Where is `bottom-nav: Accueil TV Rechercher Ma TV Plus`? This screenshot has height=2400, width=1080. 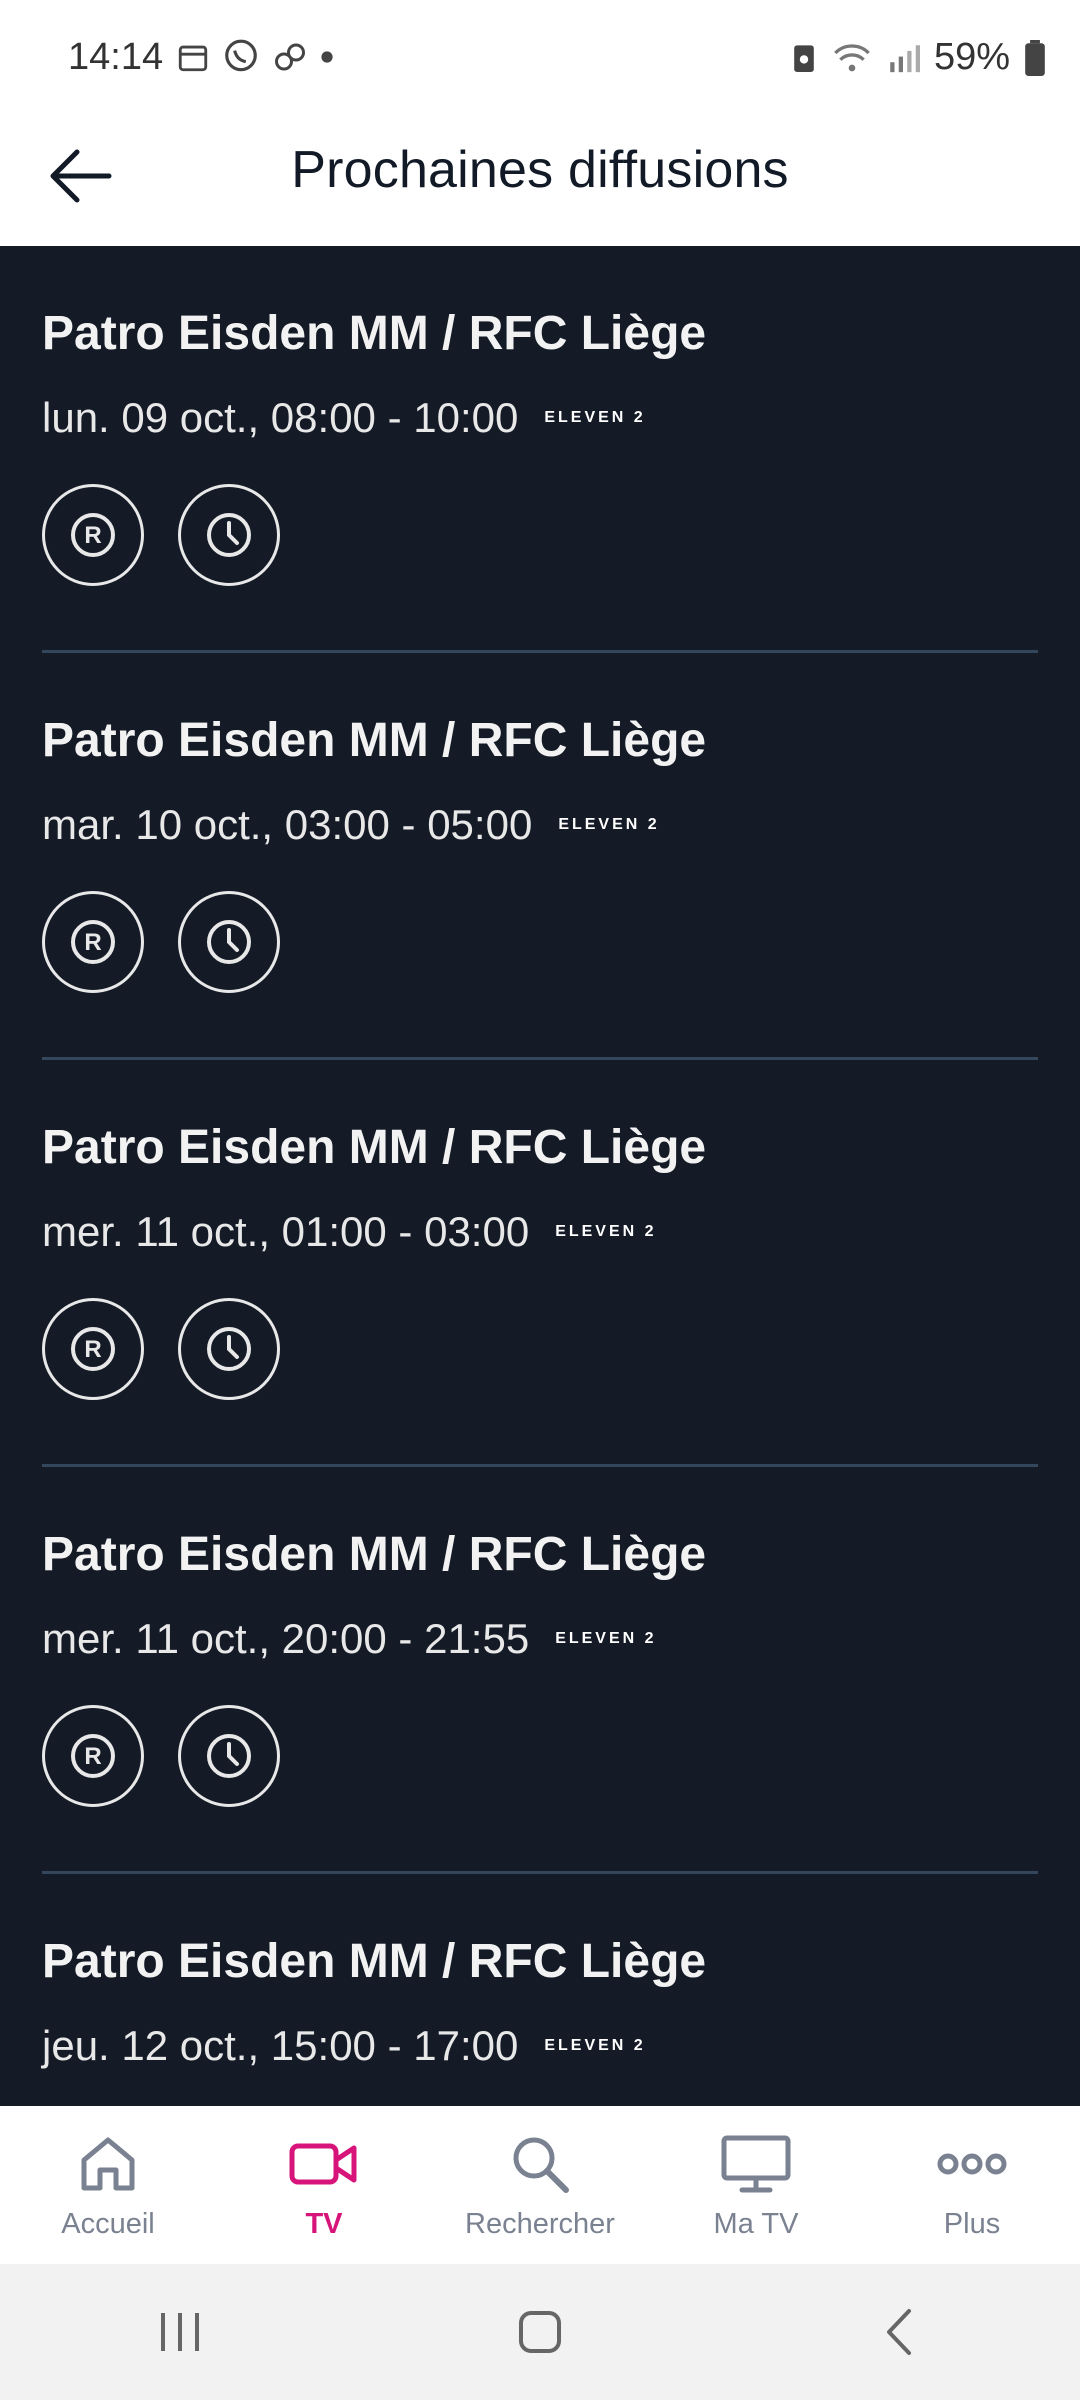
bottom-nav: Accueil TV Rechercher Ma TV Plus is located at coordinates (540, 2185).